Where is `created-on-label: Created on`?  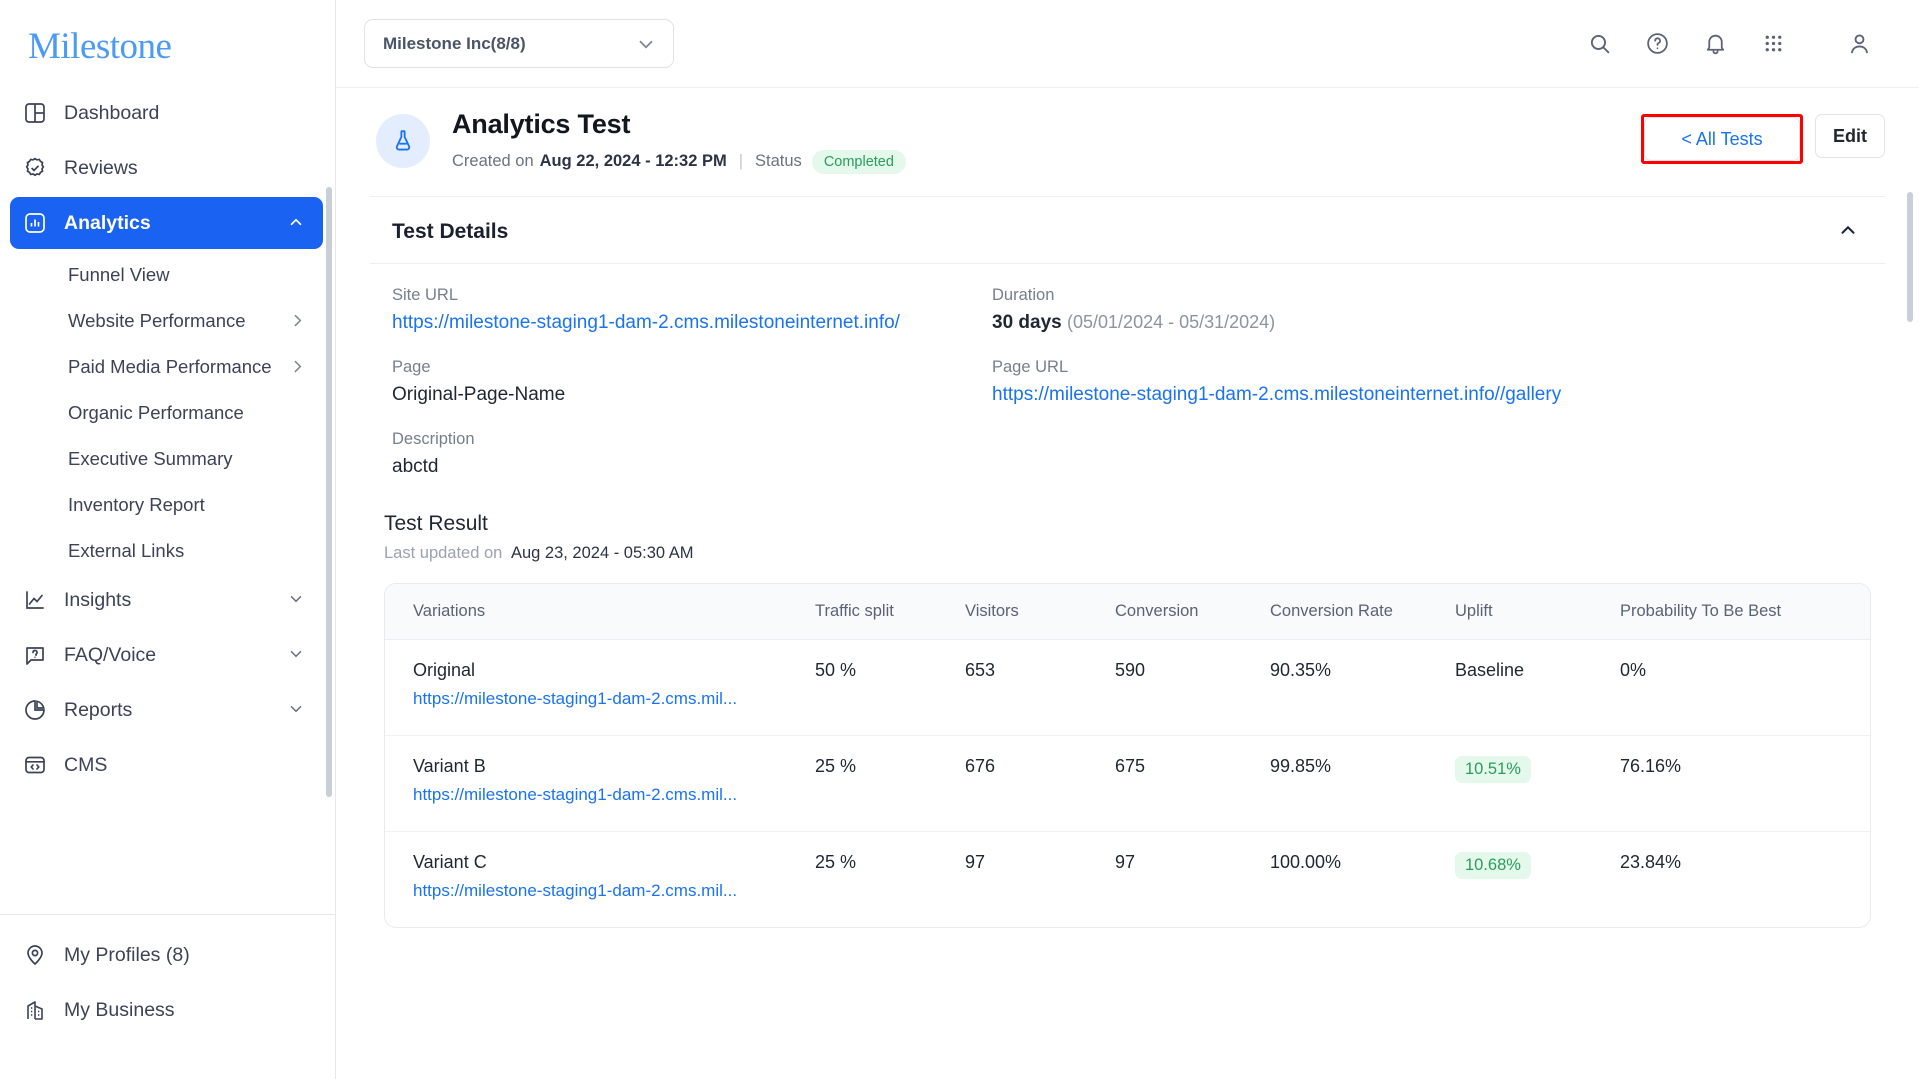
created-on-label: Created on is located at coordinates (493, 161).